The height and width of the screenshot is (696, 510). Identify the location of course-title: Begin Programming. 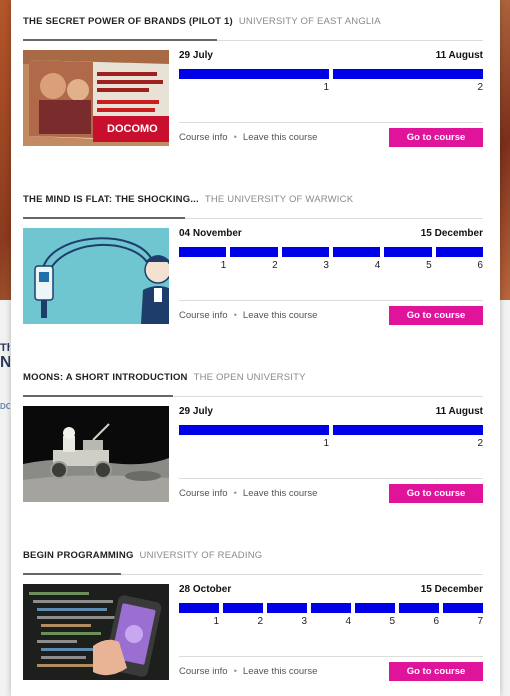
(78, 555).